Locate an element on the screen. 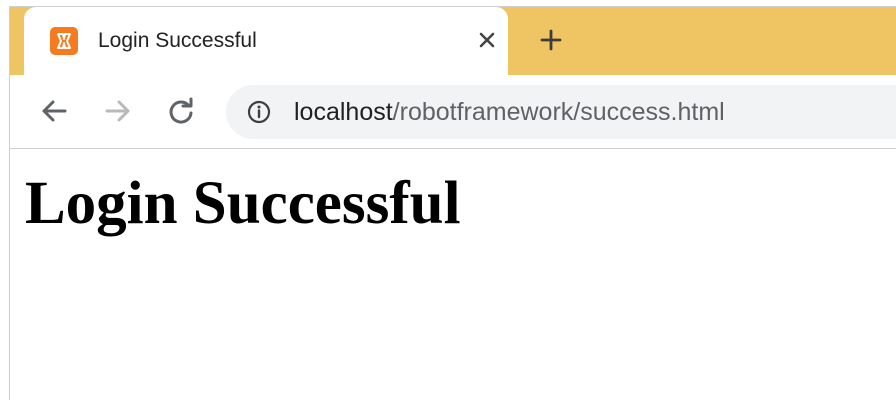 The height and width of the screenshot is (400, 896). address-bar: localhost/robotframework/success.html is located at coordinates (561, 112).